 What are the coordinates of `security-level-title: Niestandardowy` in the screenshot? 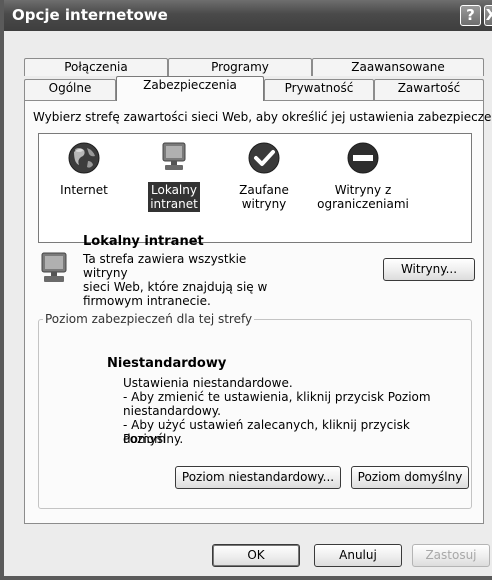 It's located at (167, 363).